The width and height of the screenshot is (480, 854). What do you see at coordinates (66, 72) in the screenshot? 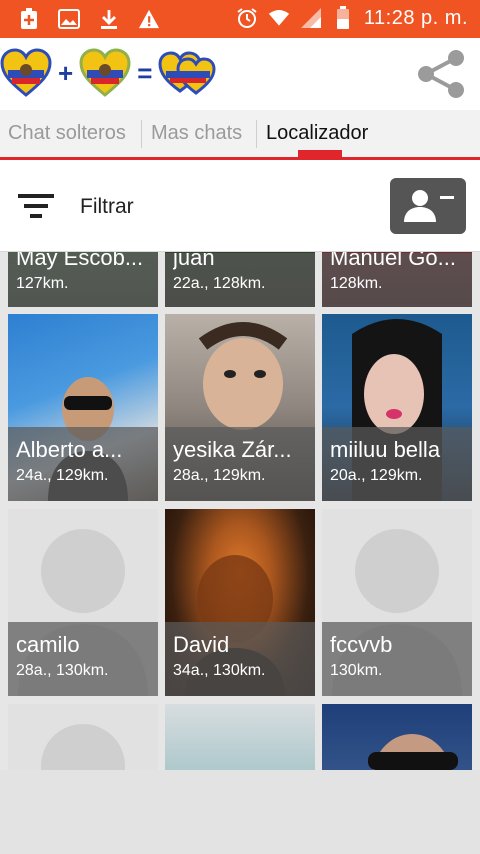
I see `plus-sign: +` at bounding box center [66, 72].